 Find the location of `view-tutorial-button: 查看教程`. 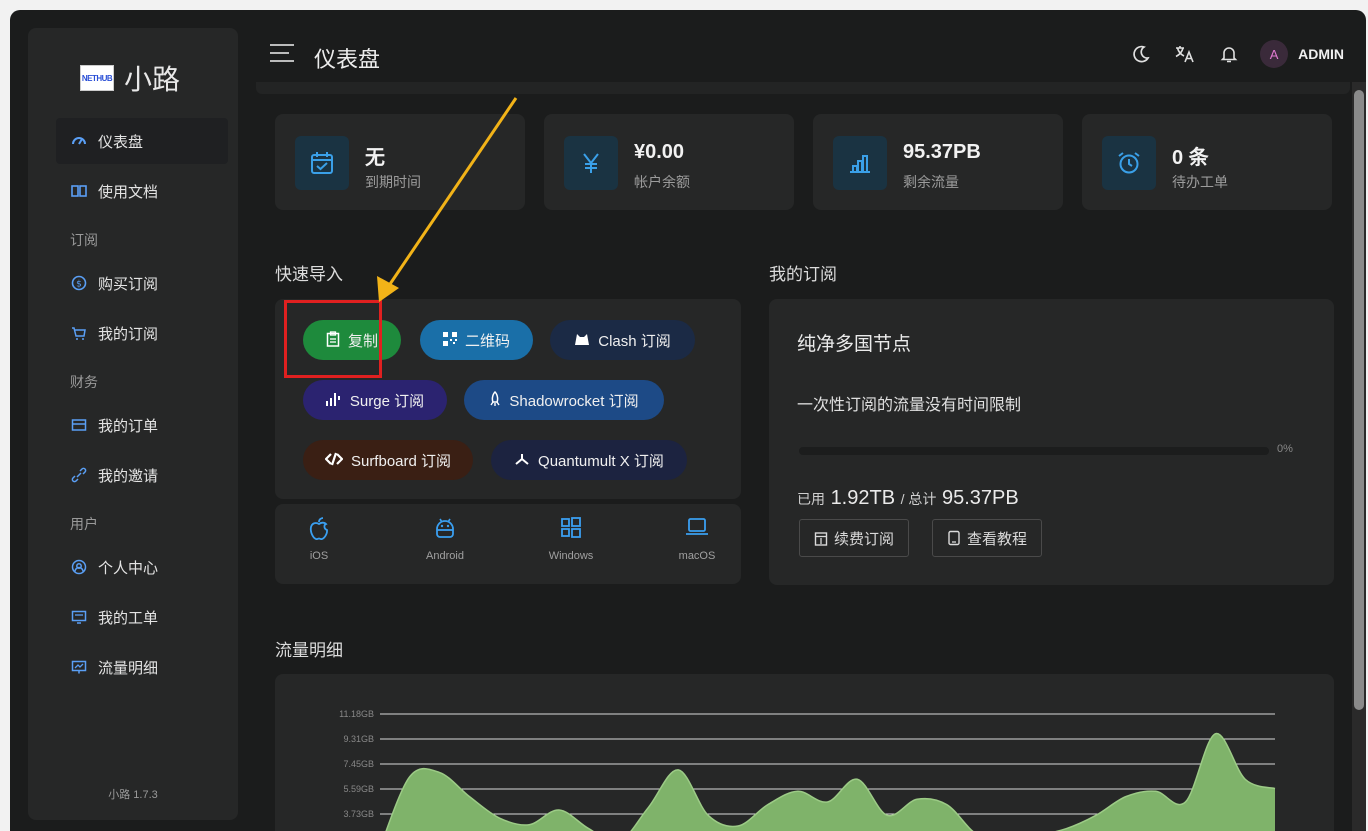

view-tutorial-button: 查看教程 is located at coordinates (987, 538).